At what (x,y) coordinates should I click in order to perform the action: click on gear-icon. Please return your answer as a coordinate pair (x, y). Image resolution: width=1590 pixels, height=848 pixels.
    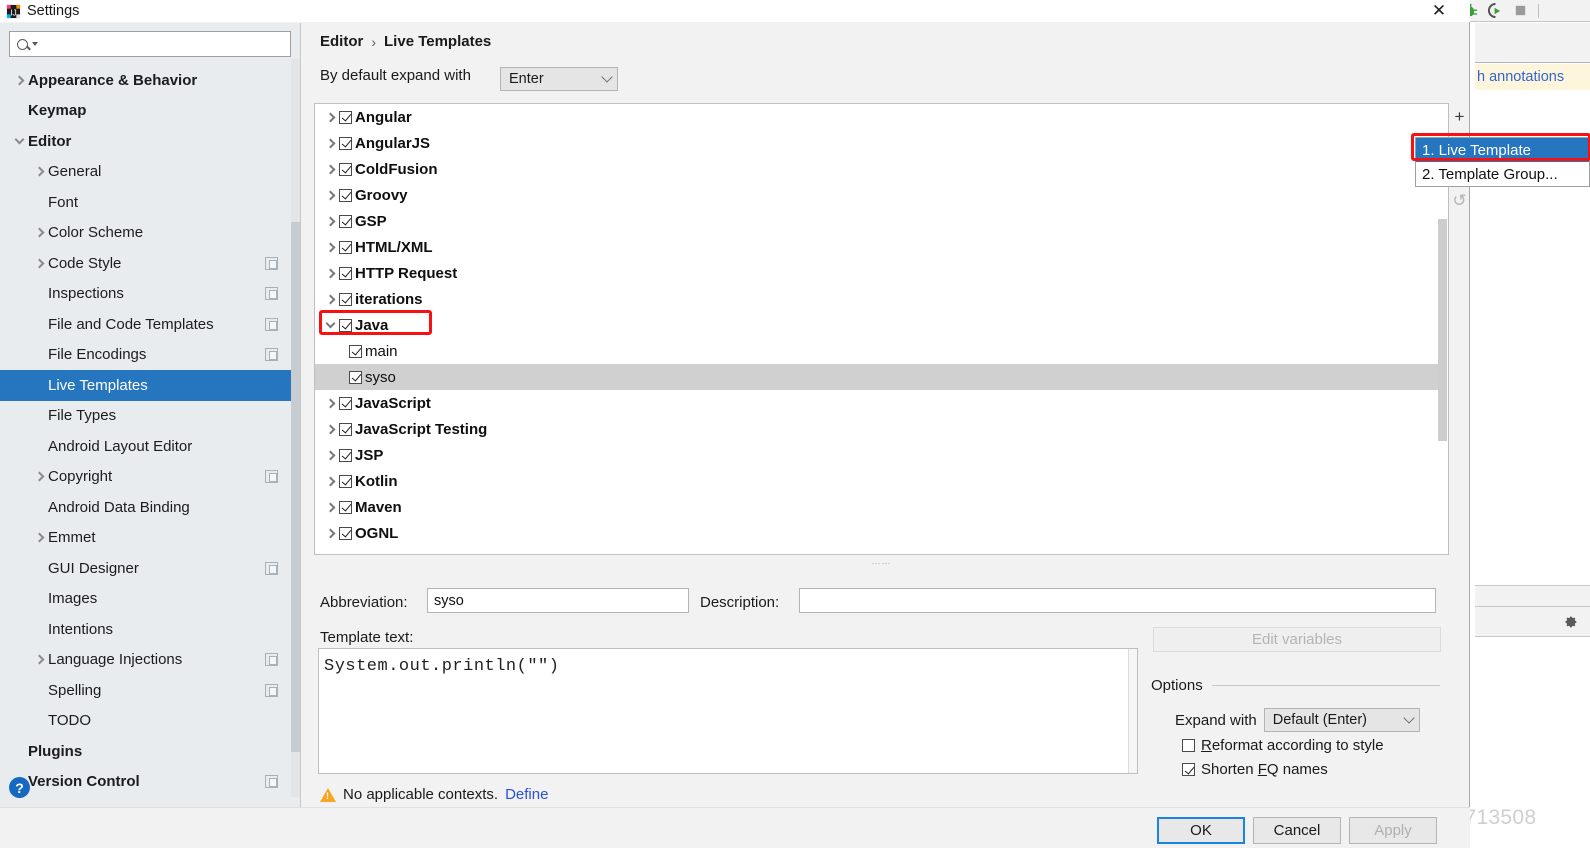
    Looking at the image, I should click on (1570, 622).